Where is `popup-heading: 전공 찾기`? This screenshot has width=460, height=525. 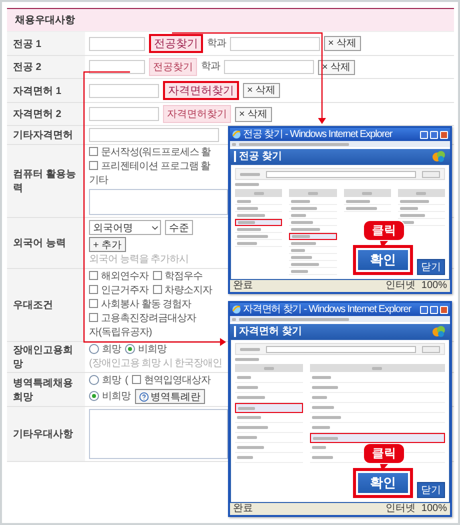
popup-heading: 전공 찾기 is located at coordinates (331, 156).